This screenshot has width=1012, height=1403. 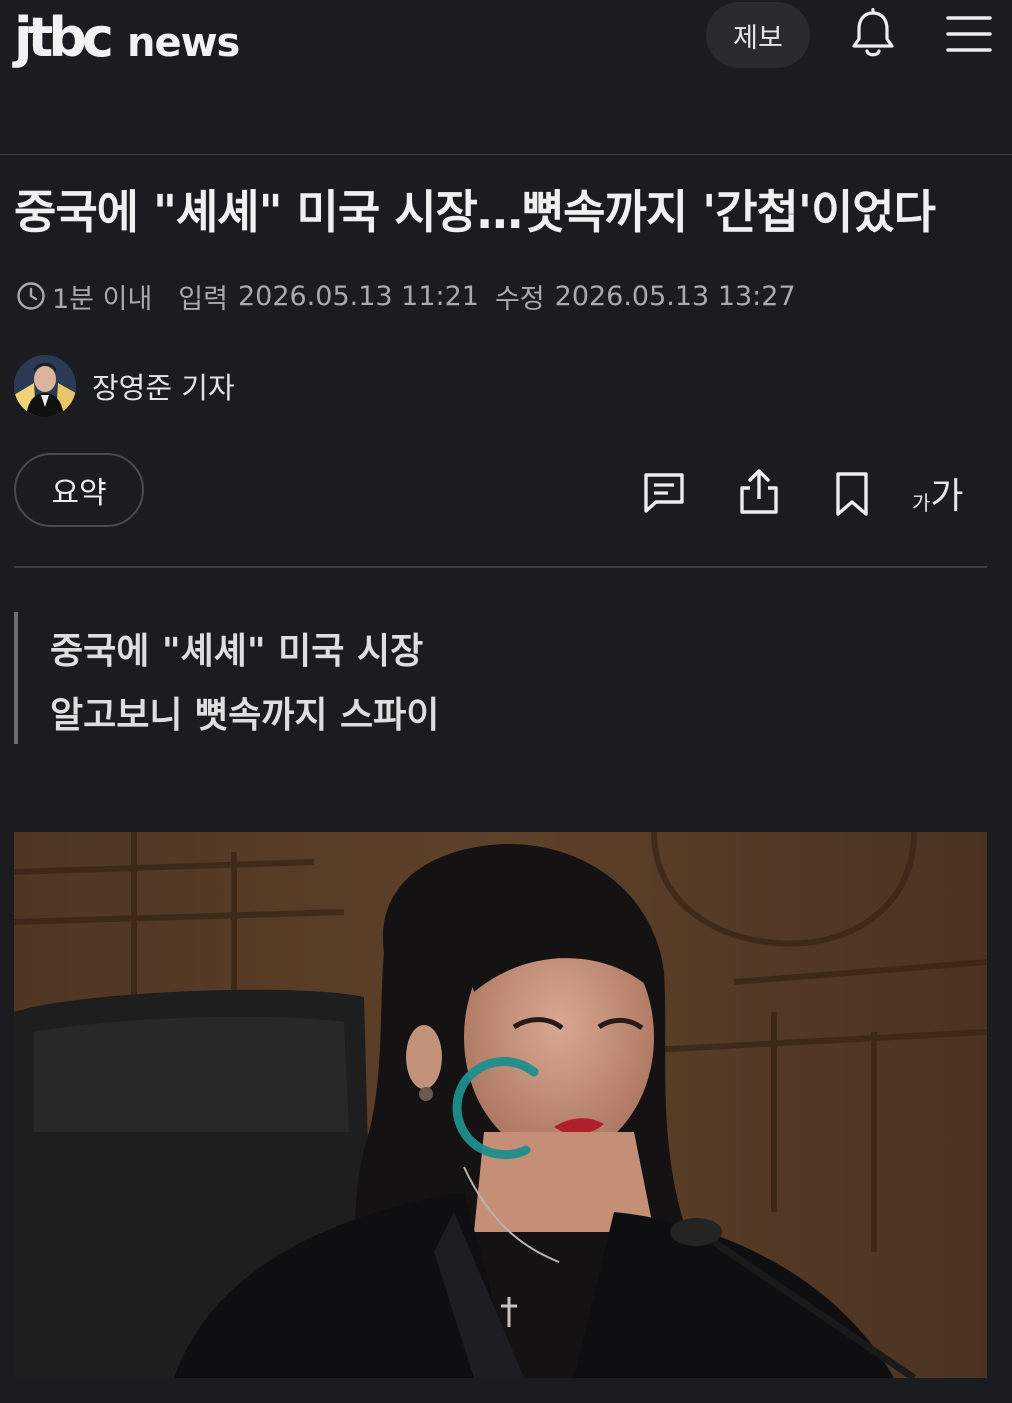 What do you see at coordinates (475, 212) in the screenshot?
I see `article-title: 중국에 "셰셰" 미국 시장…뼛속까지 '간첩'이었다` at bounding box center [475, 212].